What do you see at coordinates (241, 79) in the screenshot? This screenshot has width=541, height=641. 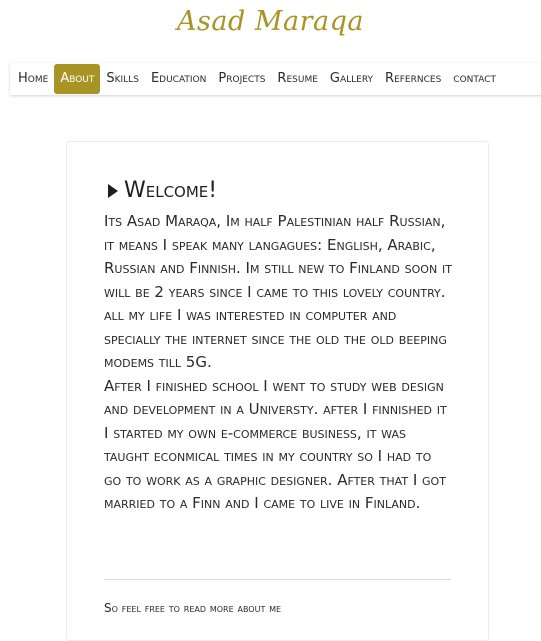 I see `nav-projects: Projects` at bounding box center [241, 79].